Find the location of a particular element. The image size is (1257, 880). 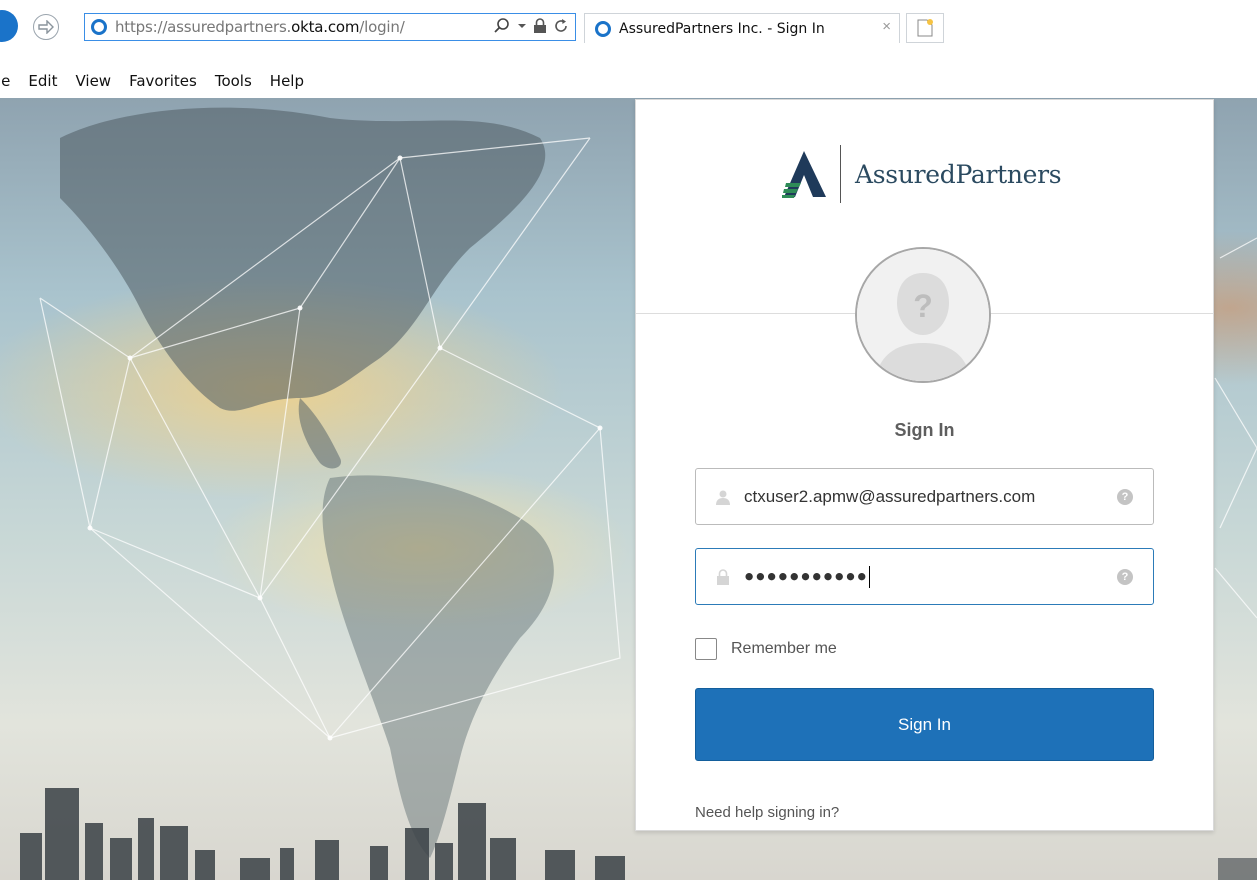

unknown-user-icon: ? is located at coordinates (923, 315).